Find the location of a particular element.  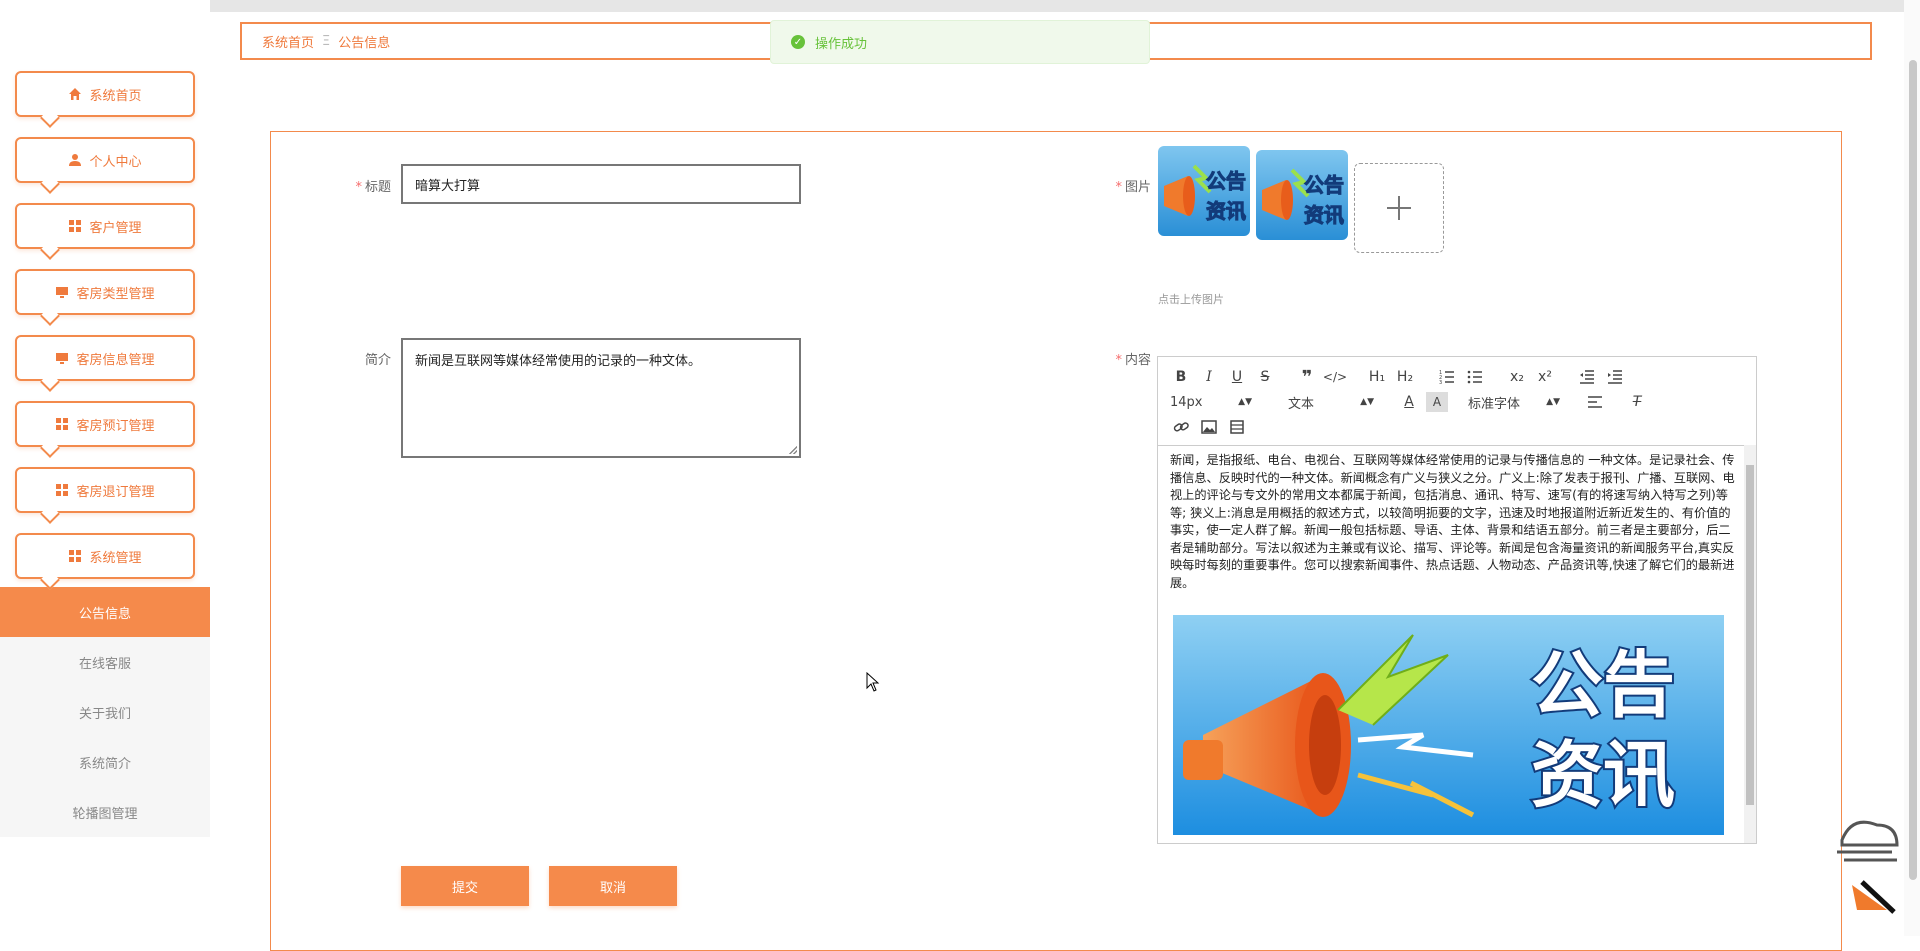

page-scrollbar is located at coordinates (1912, 468).